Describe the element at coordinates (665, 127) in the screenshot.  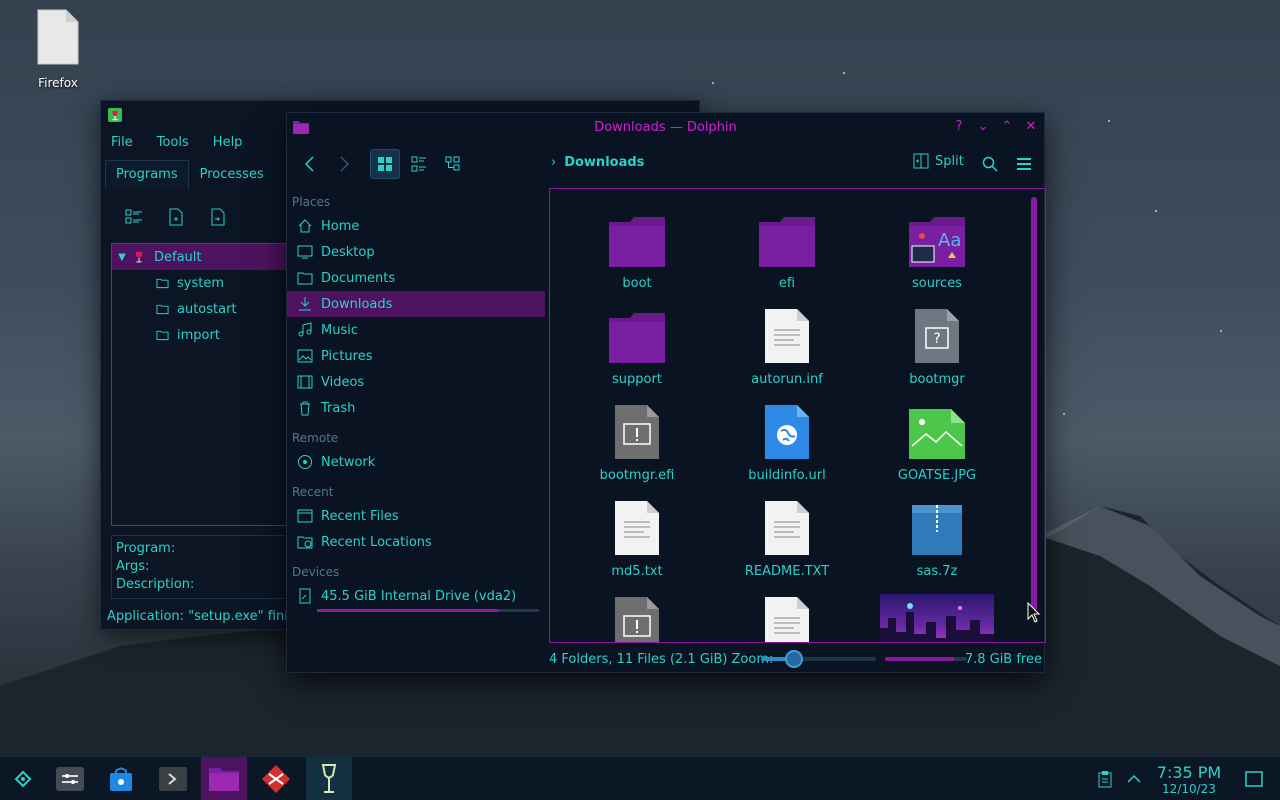
I see `titlebar: Downloads — Dolphin ? ⌄ ⌃ ✕` at that location.